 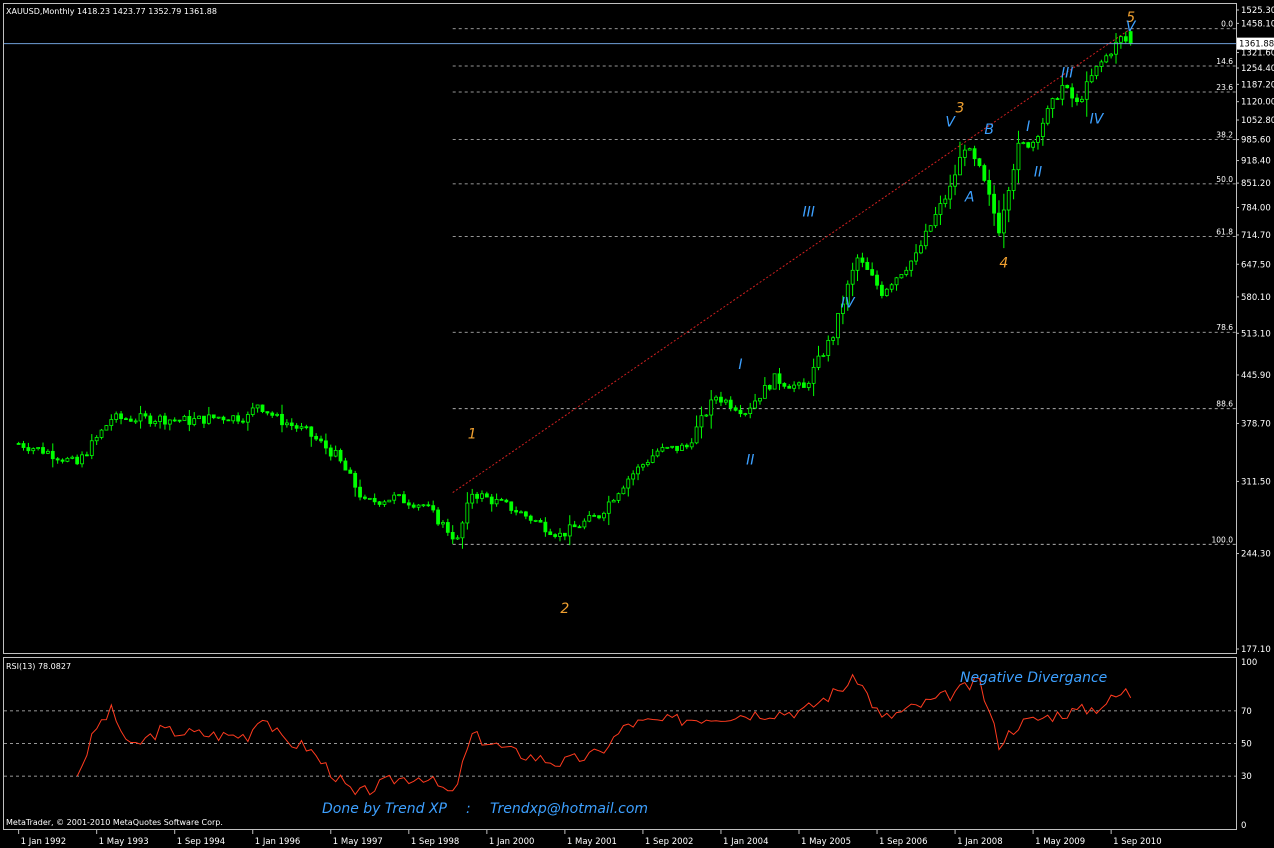 What do you see at coordinates (1256, 424) in the screenshot?
I see `price-tick-label: 378.70` at bounding box center [1256, 424].